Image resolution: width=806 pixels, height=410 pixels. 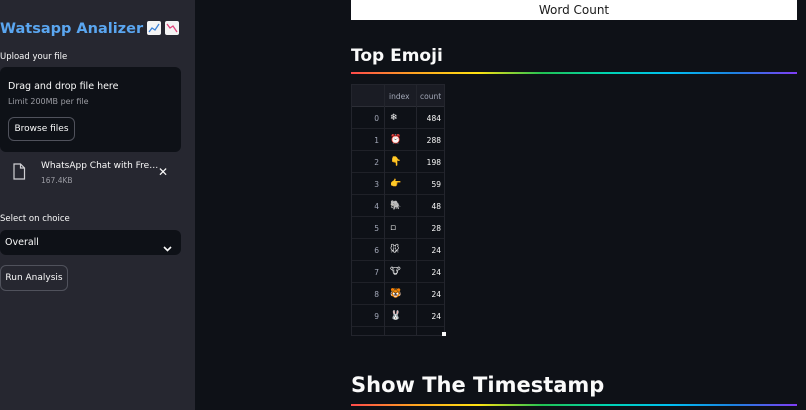 I want to click on emoji-cell: 👉, so click(x=396, y=184).